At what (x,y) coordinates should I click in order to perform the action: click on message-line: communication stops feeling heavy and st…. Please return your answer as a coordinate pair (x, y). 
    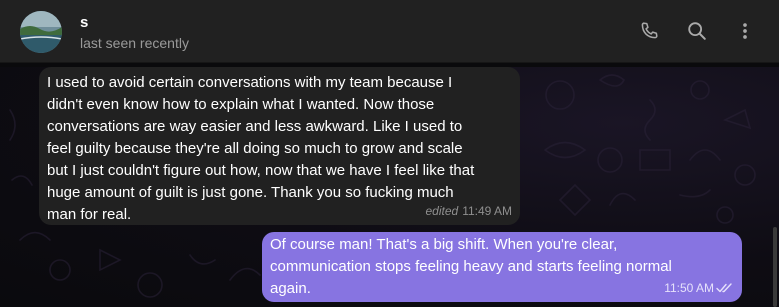
    Looking at the image, I should click on (471, 266).